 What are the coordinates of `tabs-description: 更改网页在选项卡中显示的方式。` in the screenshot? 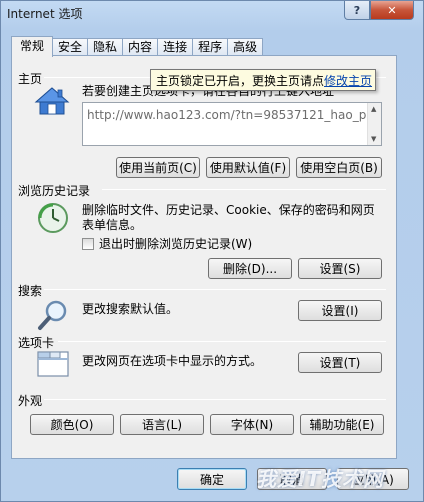 It's located at (172, 361).